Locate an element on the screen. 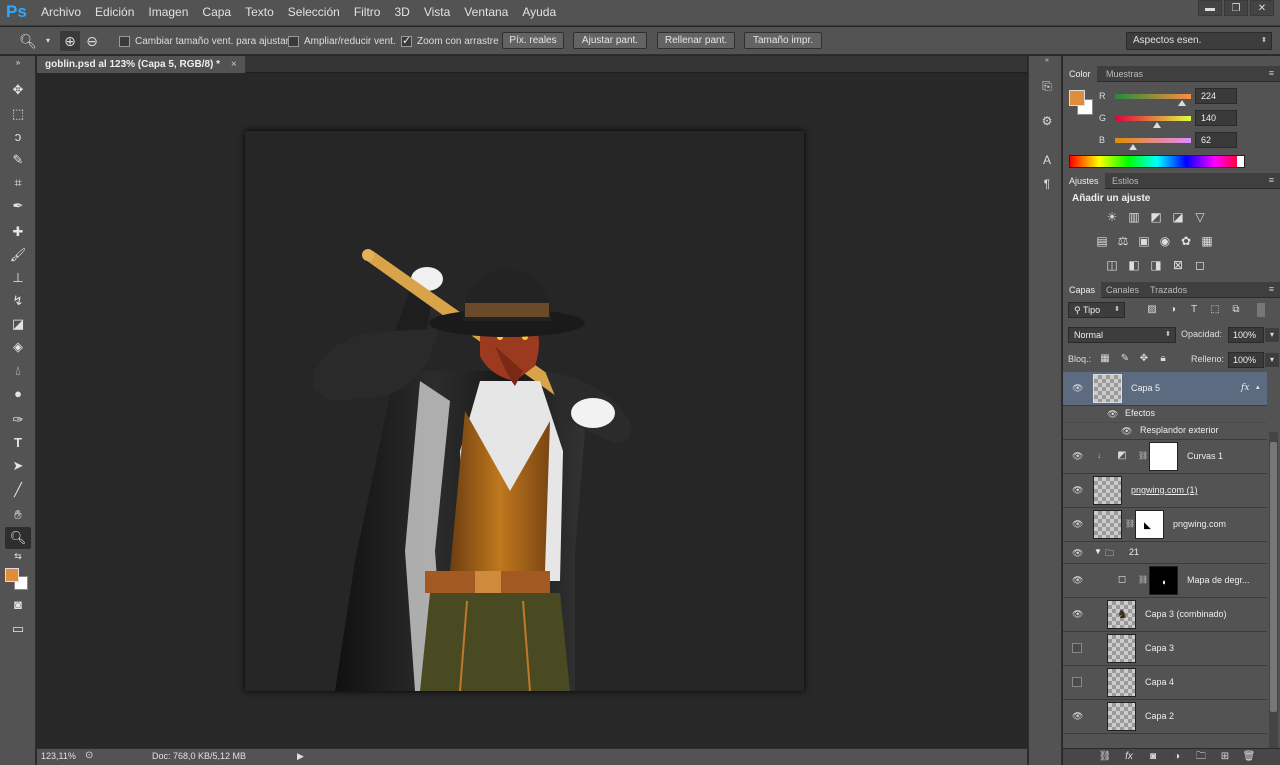 The height and width of the screenshot is (765, 1280). blur-tool-icon: 💧︎ is located at coordinates (18, 371).